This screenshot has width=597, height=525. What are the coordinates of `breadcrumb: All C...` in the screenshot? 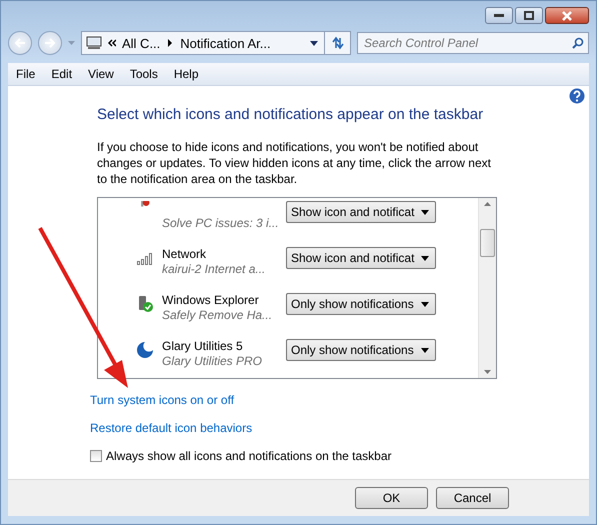 It's located at (141, 43).